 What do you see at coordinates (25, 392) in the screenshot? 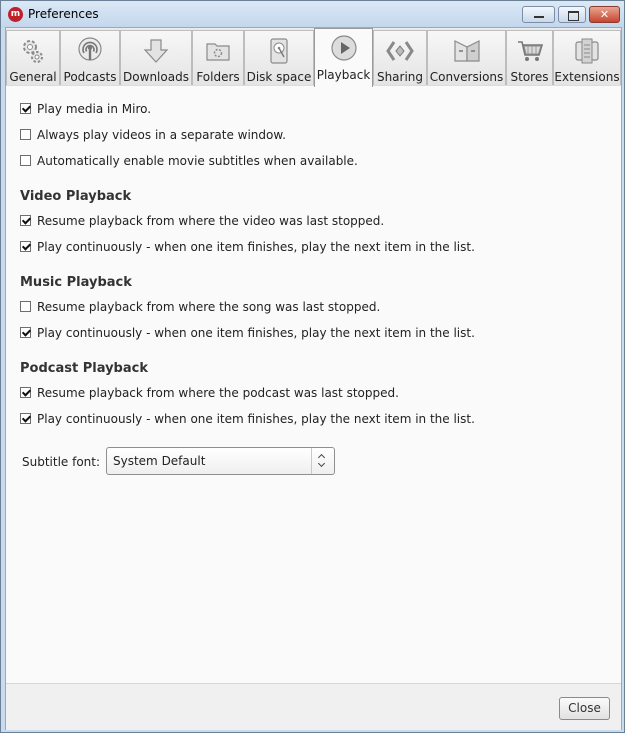
I see `podcast-resume-checkbox` at bounding box center [25, 392].